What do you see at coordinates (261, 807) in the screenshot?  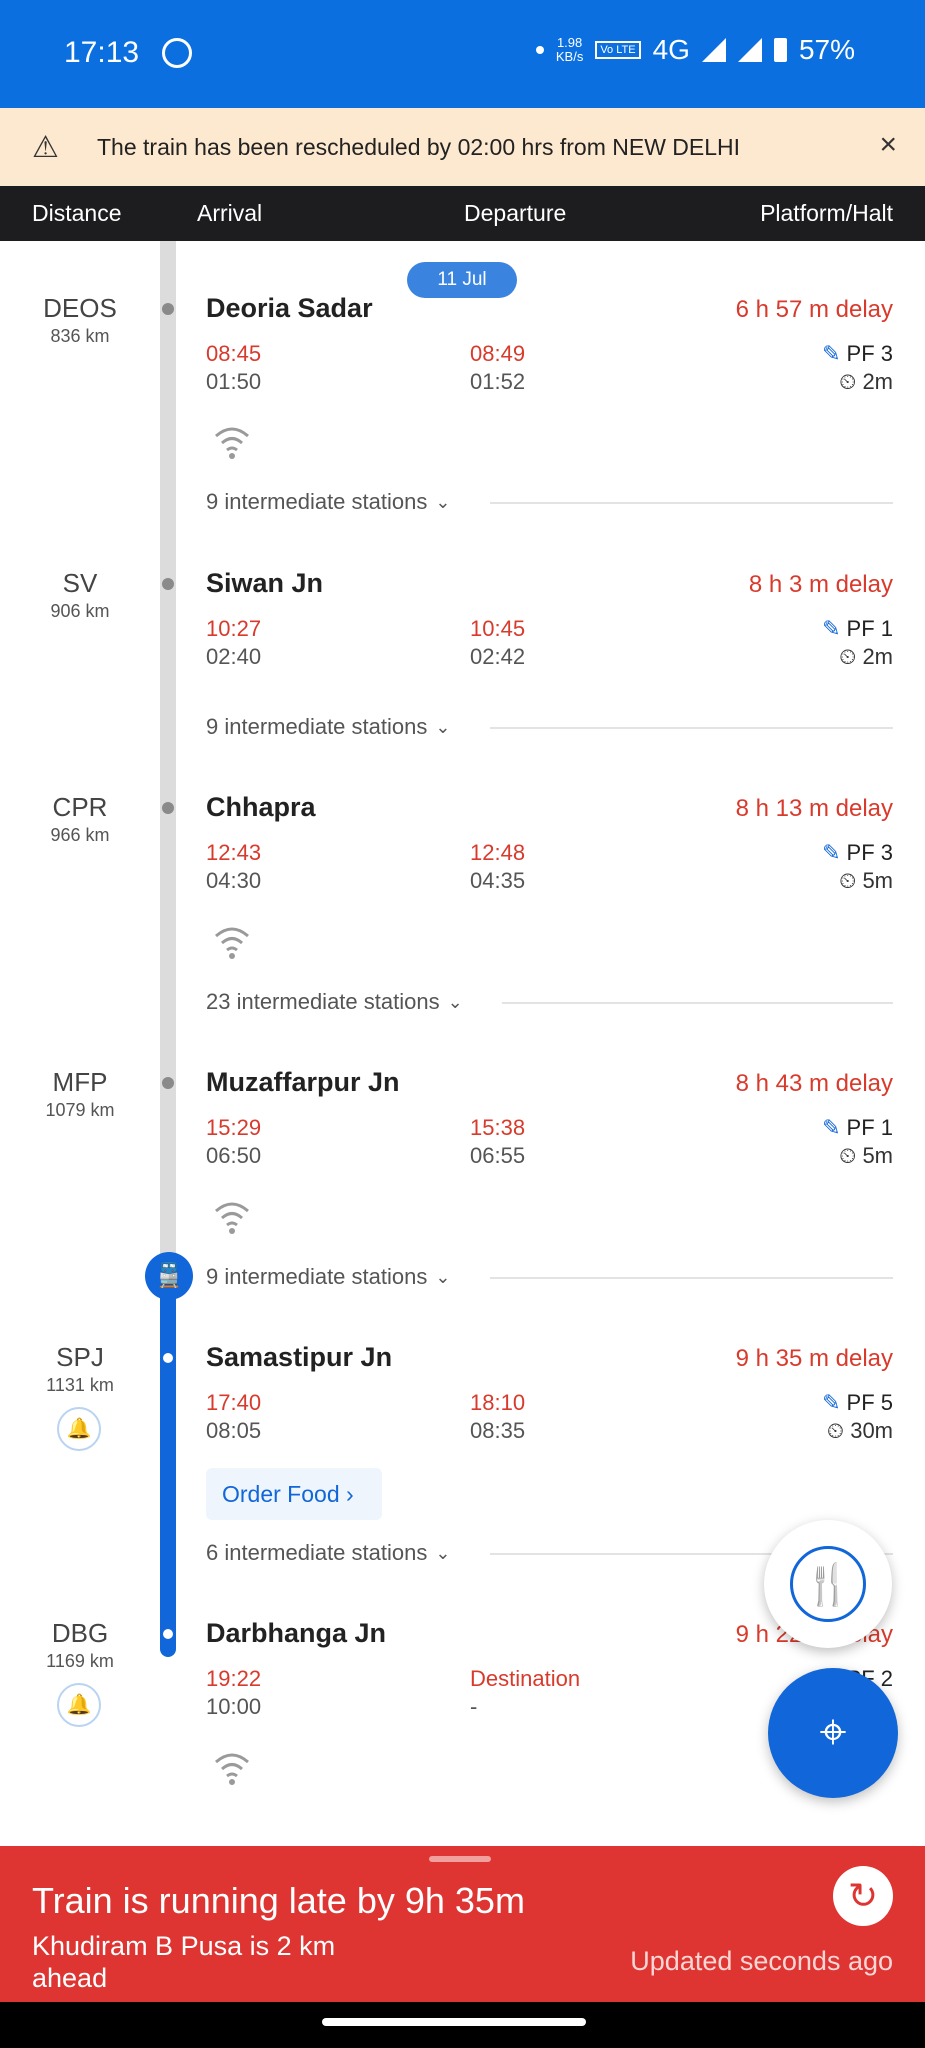 I see `station-name: Chhapra` at bounding box center [261, 807].